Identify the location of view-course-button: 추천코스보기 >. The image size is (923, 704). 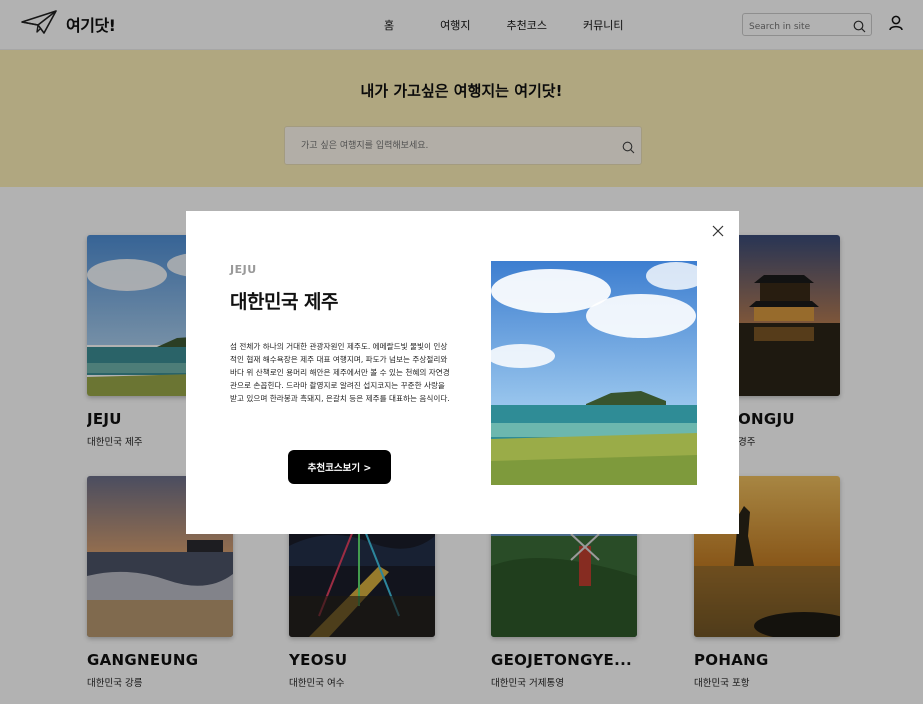
(339, 467).